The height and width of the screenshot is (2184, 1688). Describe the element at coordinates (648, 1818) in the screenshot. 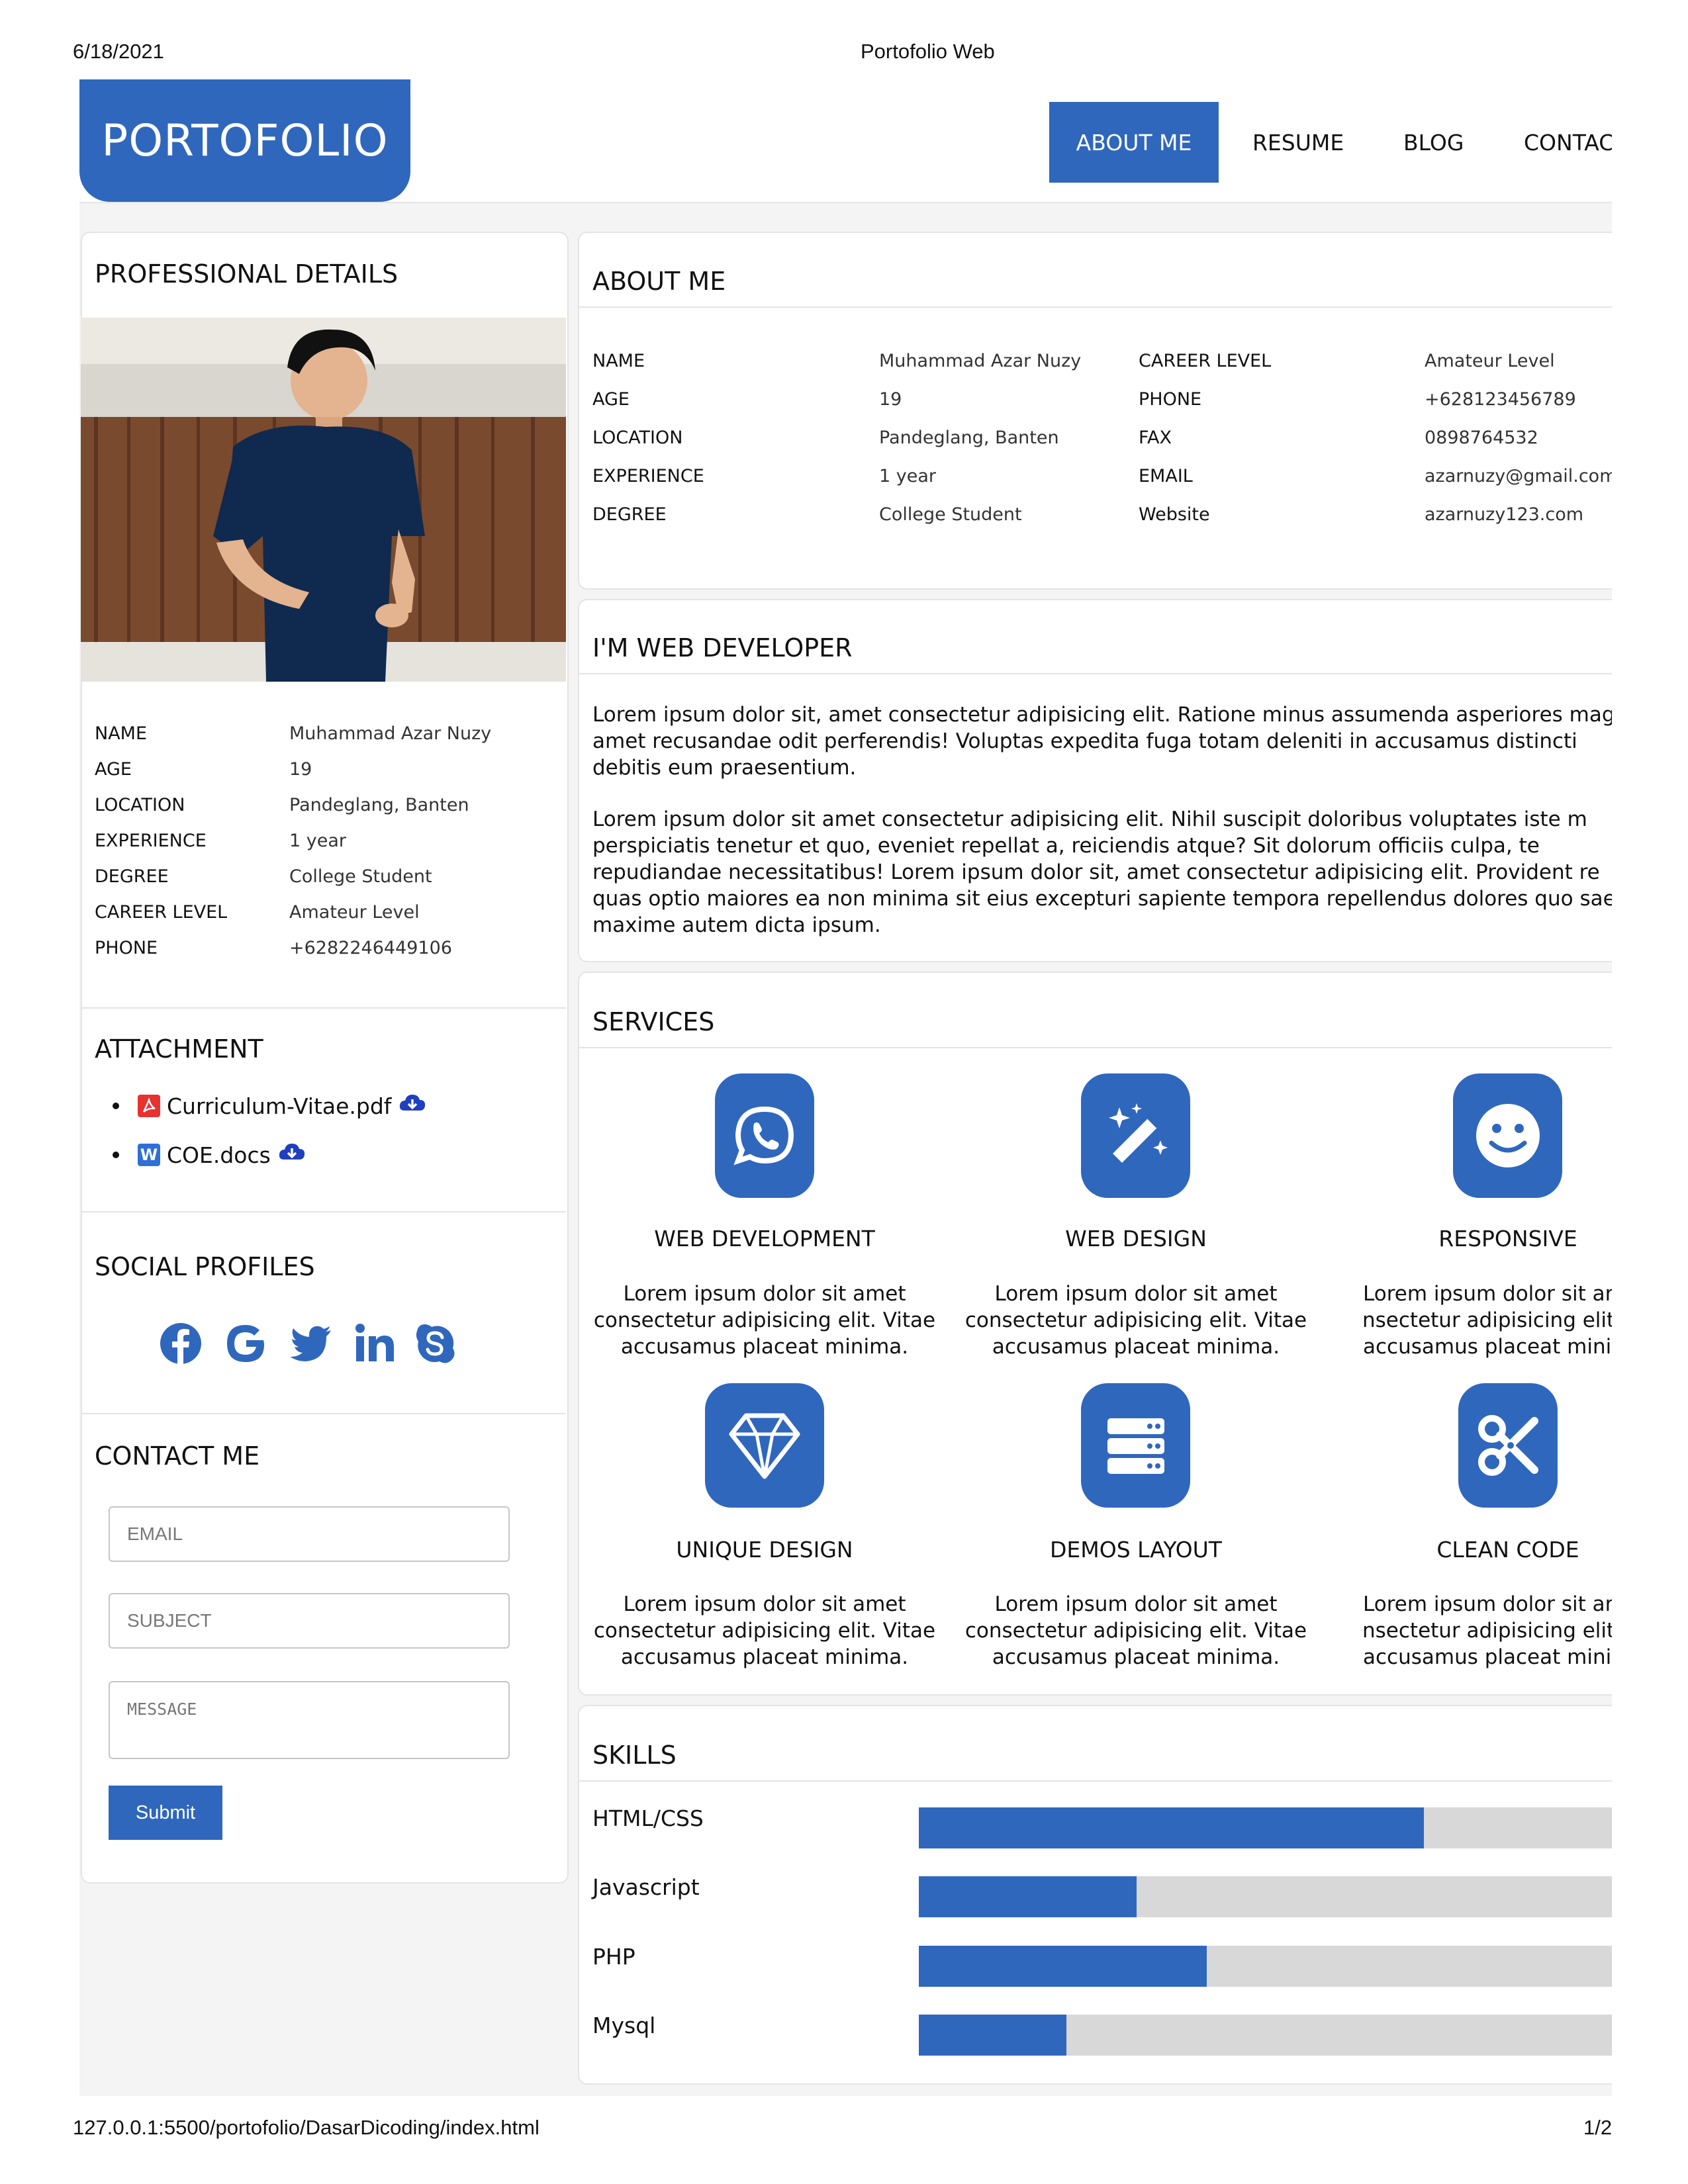

I see `skill-name: HTML/CSS` at that location.